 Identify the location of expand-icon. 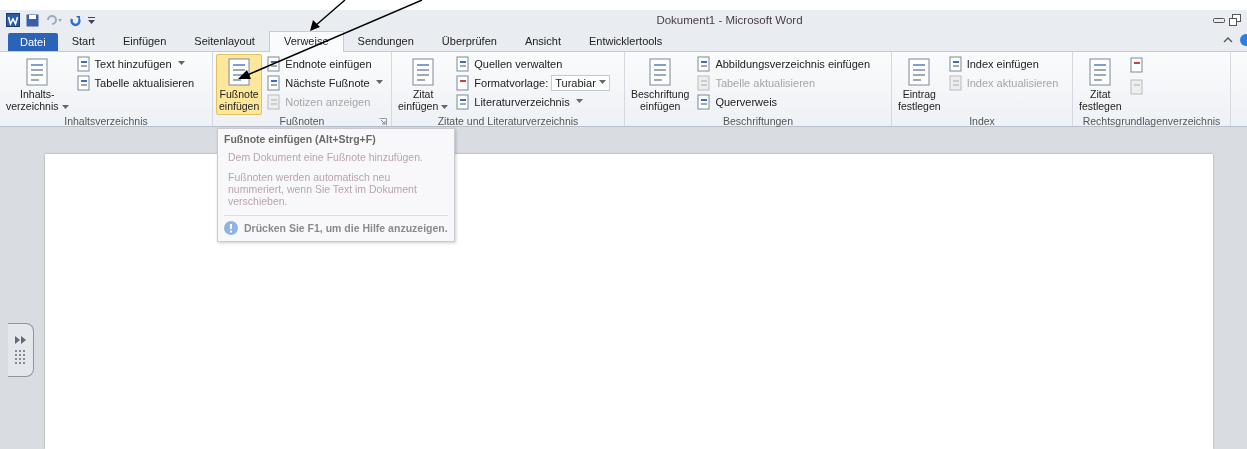
(20, 340).